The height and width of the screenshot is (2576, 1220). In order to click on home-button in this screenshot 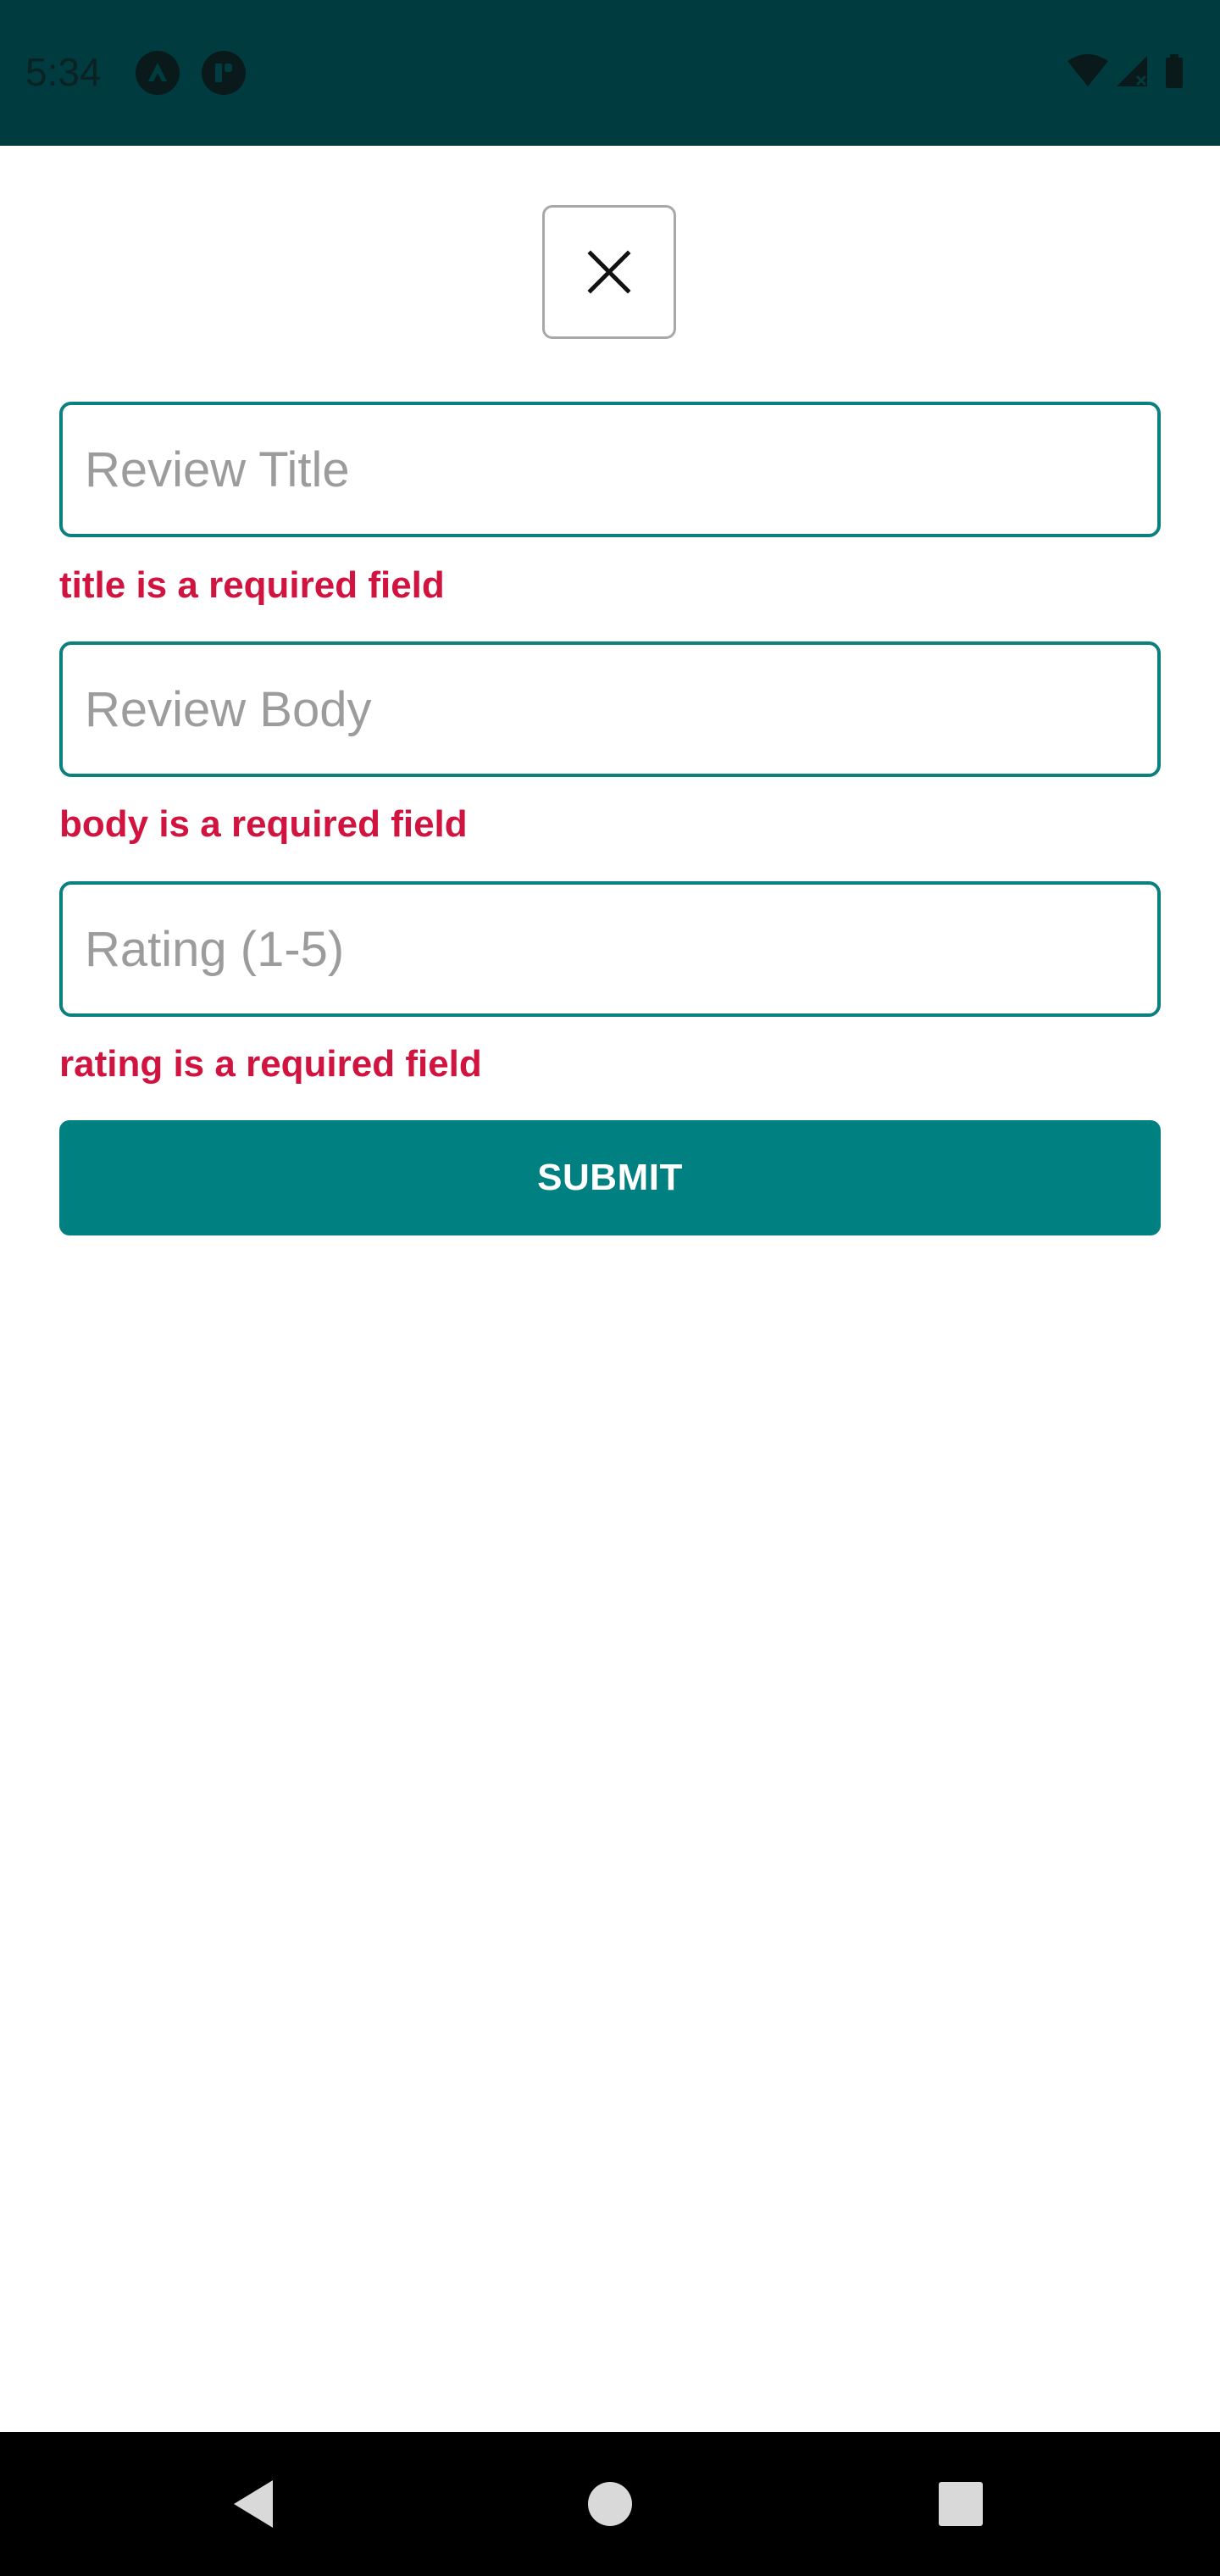, I will do `click(610, 2504)`.